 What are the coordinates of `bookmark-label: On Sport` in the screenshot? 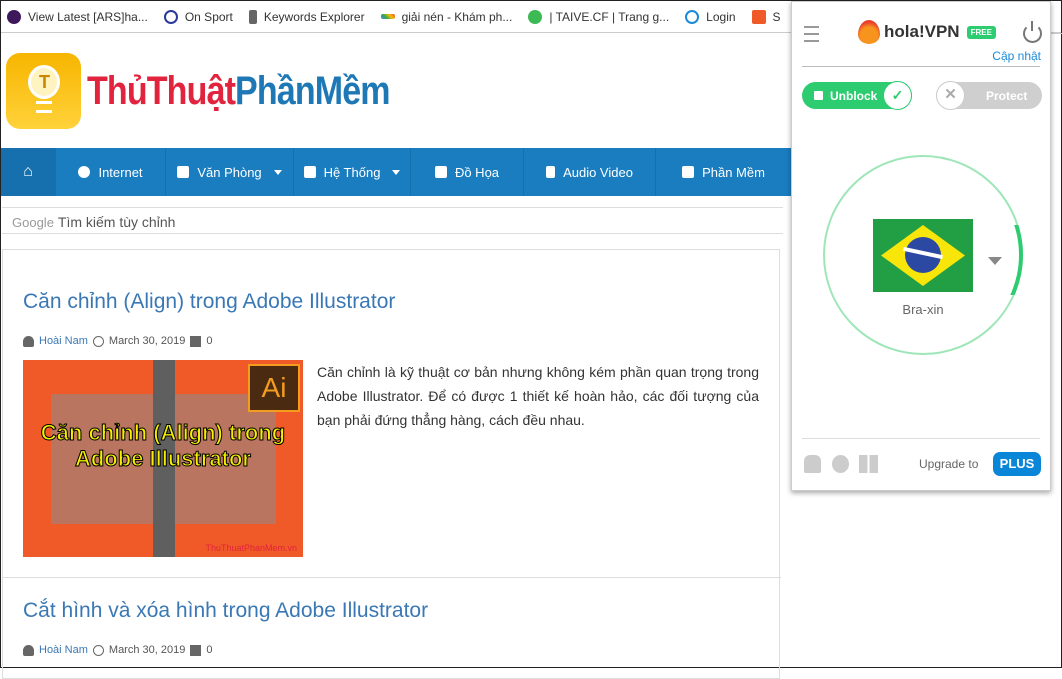 It's located at (208, 16).